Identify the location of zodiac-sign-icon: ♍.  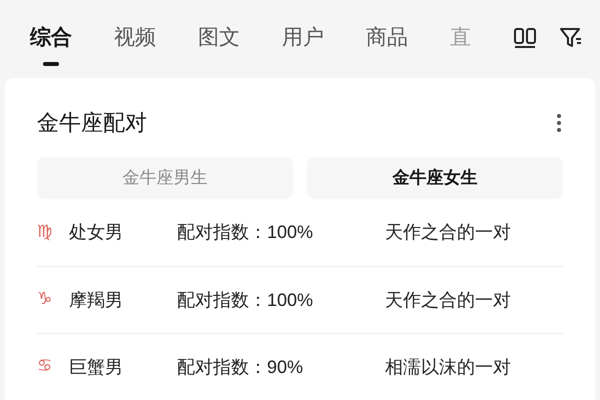
(53, 233).